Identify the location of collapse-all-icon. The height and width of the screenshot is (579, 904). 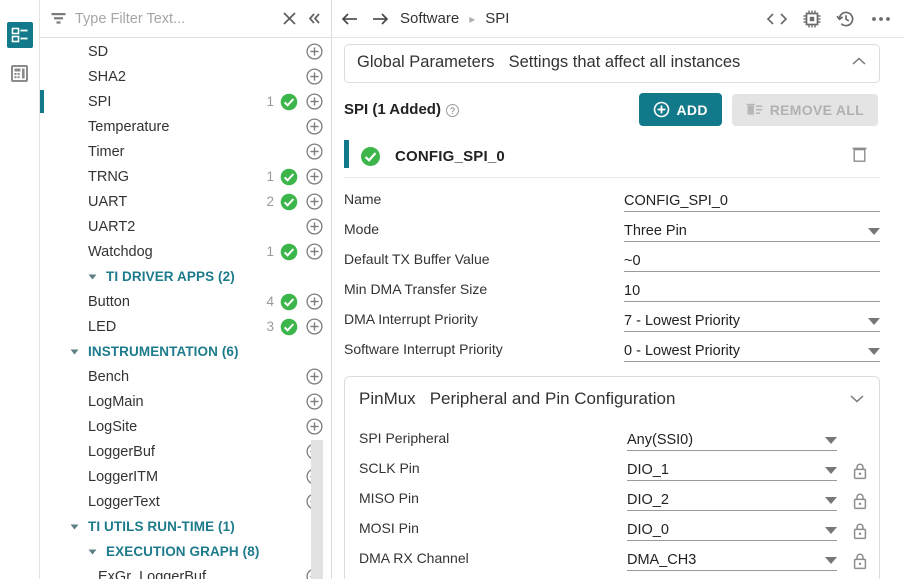
(314, 18).